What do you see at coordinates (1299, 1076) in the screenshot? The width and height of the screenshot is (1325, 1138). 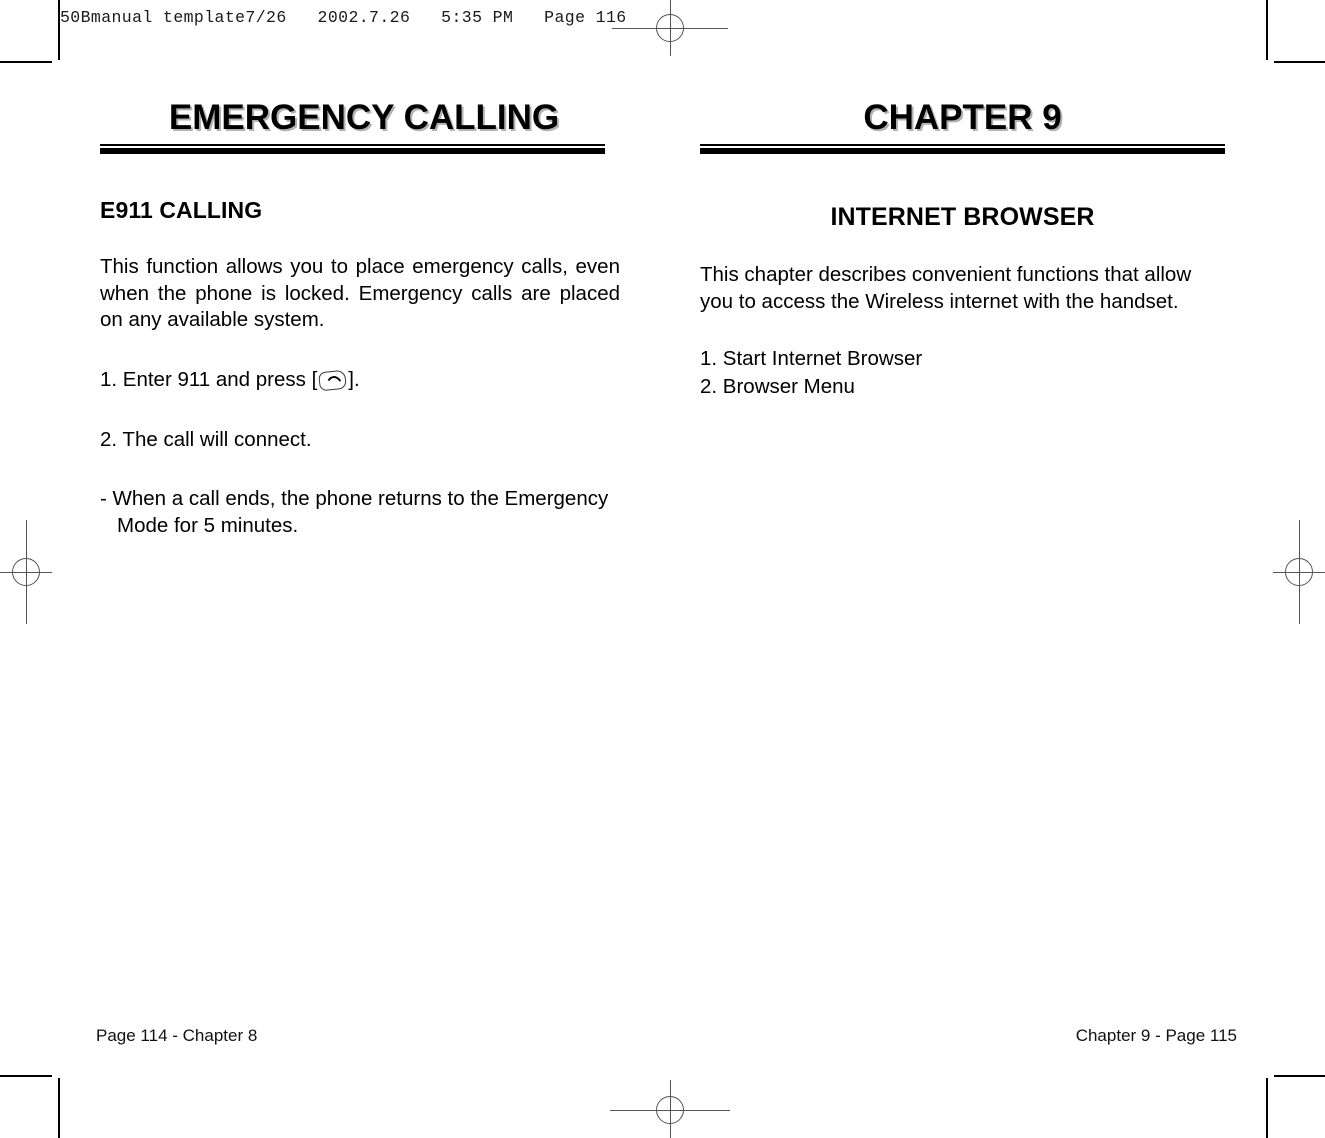 I see `crop-mark-bottom-right-horizontal` at bounding box center [1299, 1076].